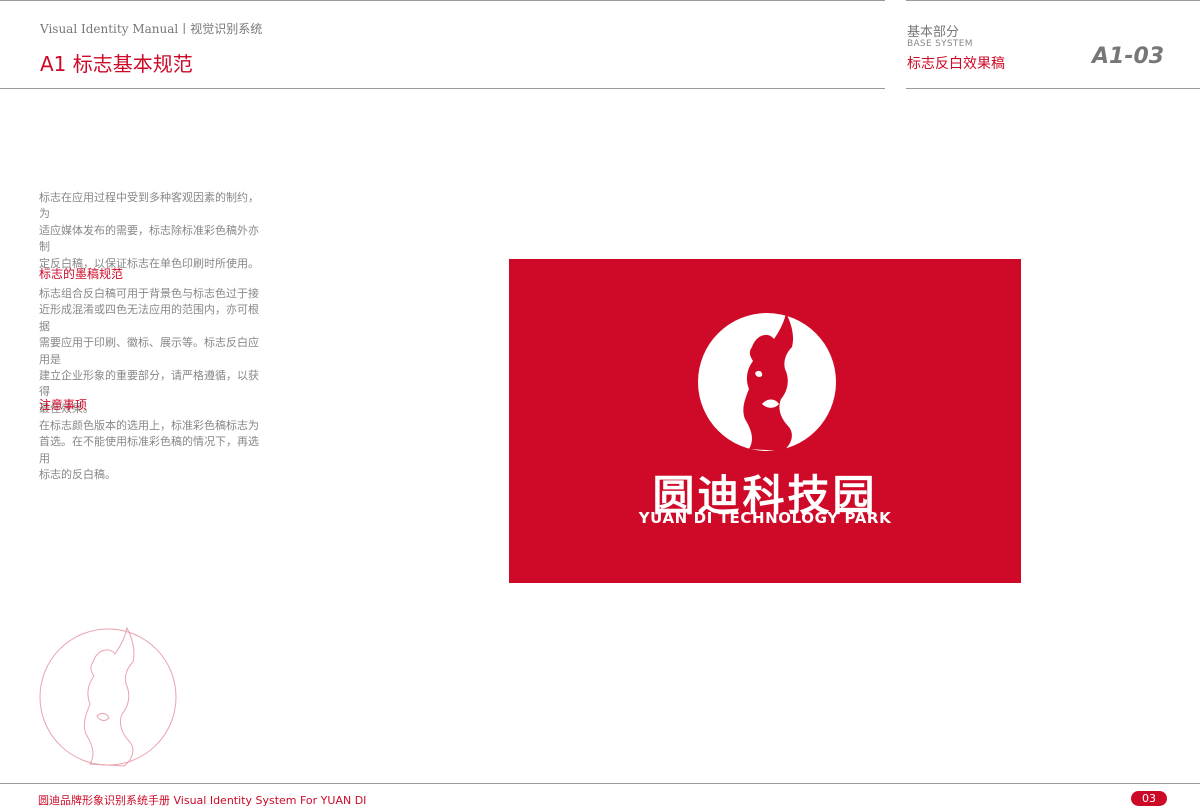 The image size is (1200, 808). Describe the element at coordinates (151, 29) in the screenshot. I see `manual-title: Visual Identity Manual丨视觉识别系统` at that location.